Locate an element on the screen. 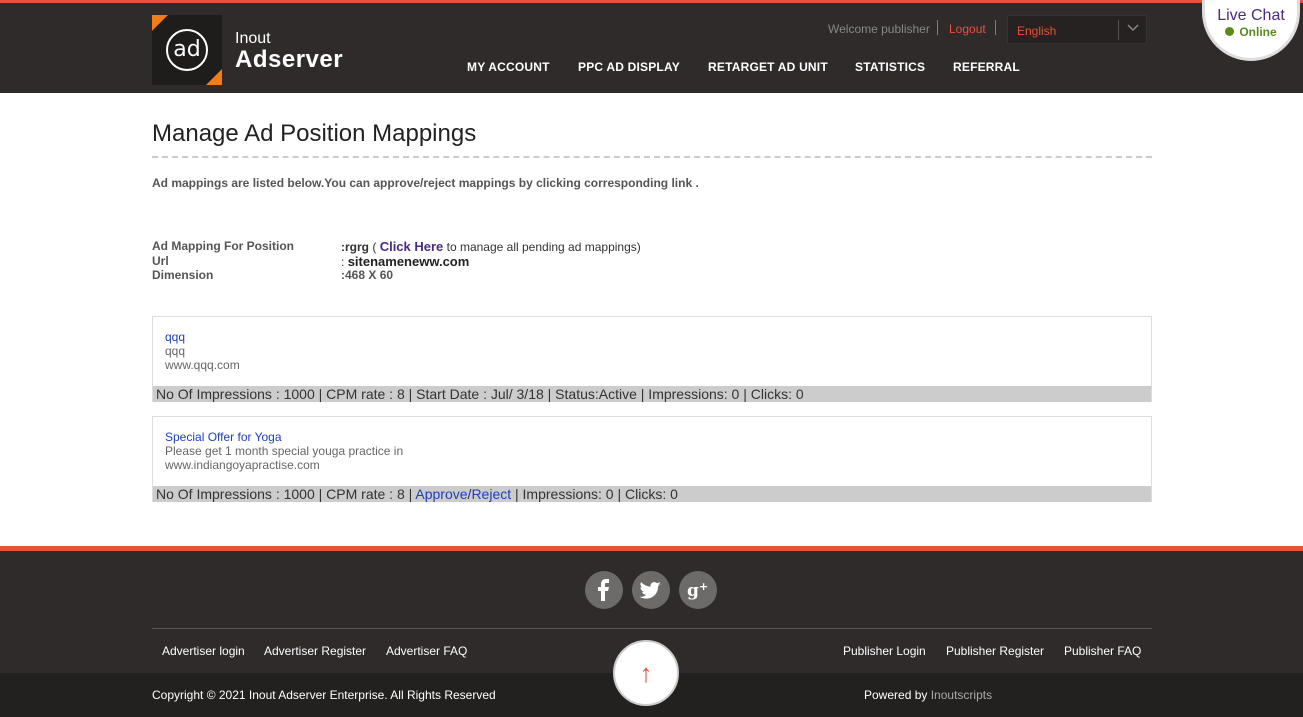 This screenshot has width=1303, height=717. url-label: Url is located at coordinates (160, 261).